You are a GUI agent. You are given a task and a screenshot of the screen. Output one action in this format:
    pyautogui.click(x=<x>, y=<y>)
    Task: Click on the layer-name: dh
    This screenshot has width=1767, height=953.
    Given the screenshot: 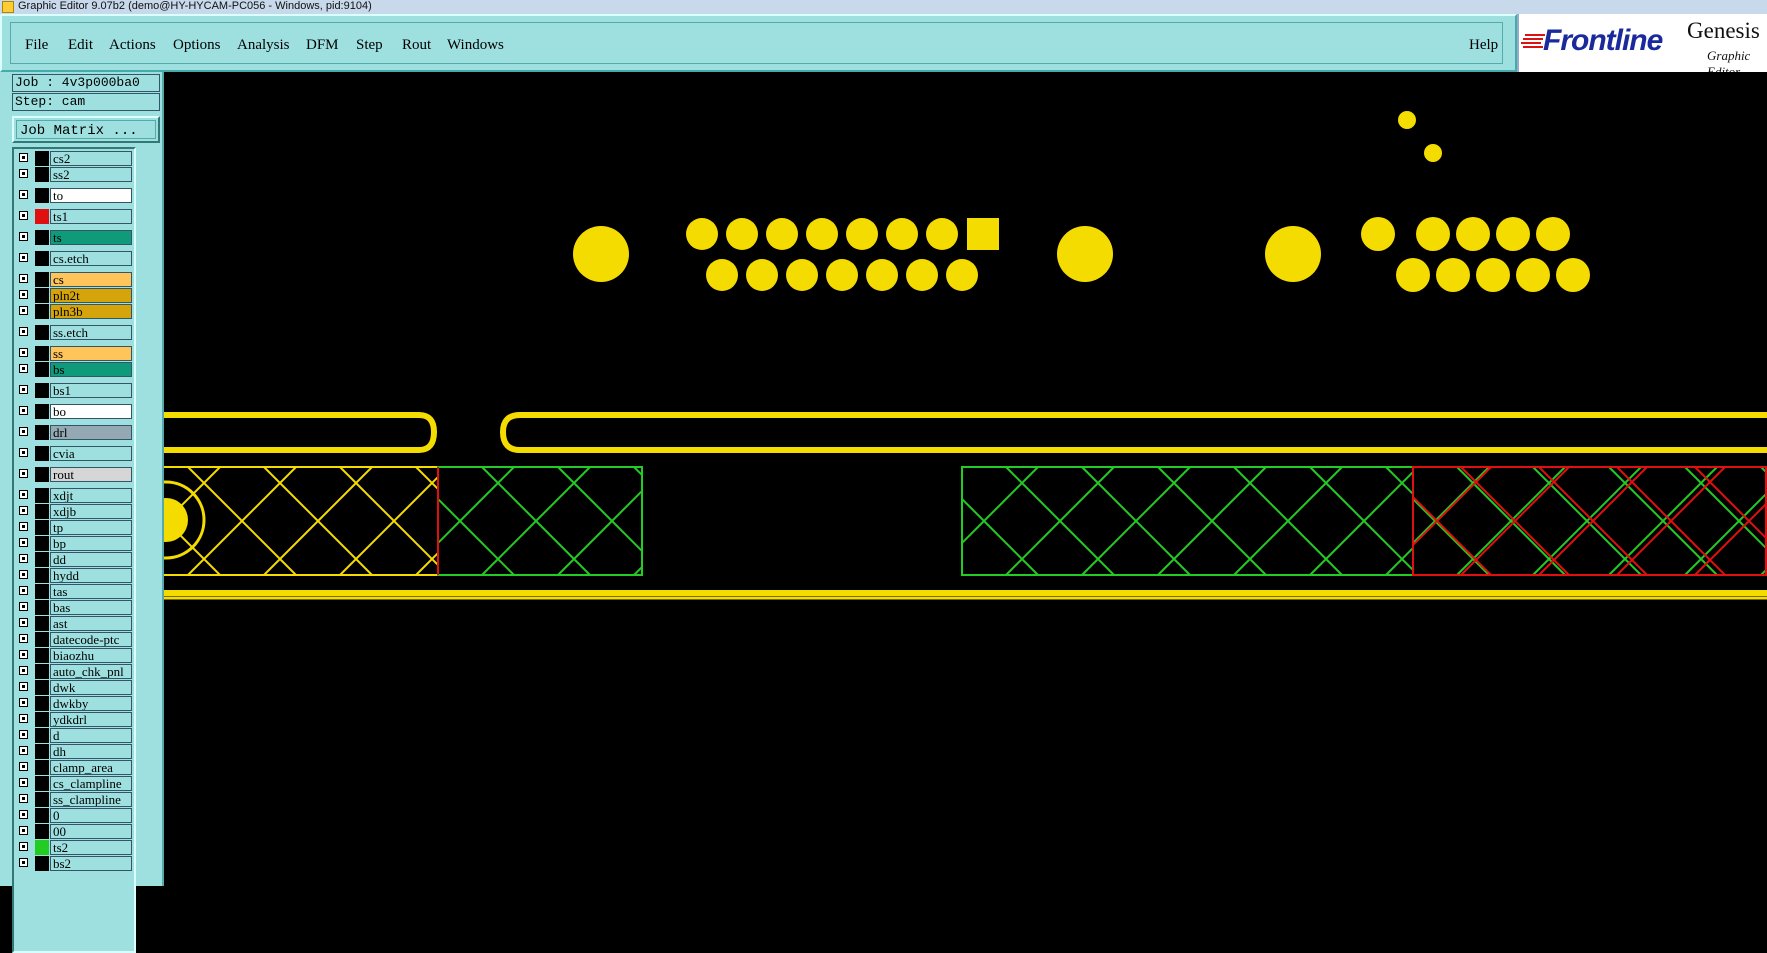 What is the action you would take?
    pyautogui.click(x=91, y=751)
    